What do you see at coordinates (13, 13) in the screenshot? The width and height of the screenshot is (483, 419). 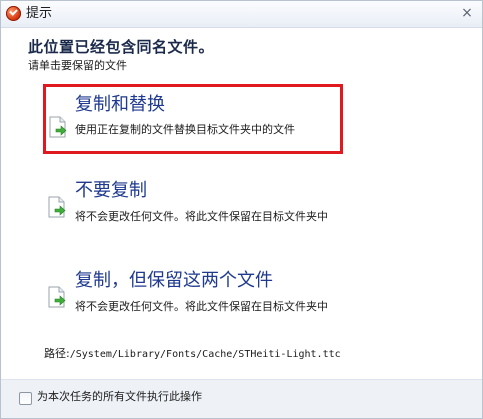 I see `app-logo-icon` at bounding box center [13, 13].